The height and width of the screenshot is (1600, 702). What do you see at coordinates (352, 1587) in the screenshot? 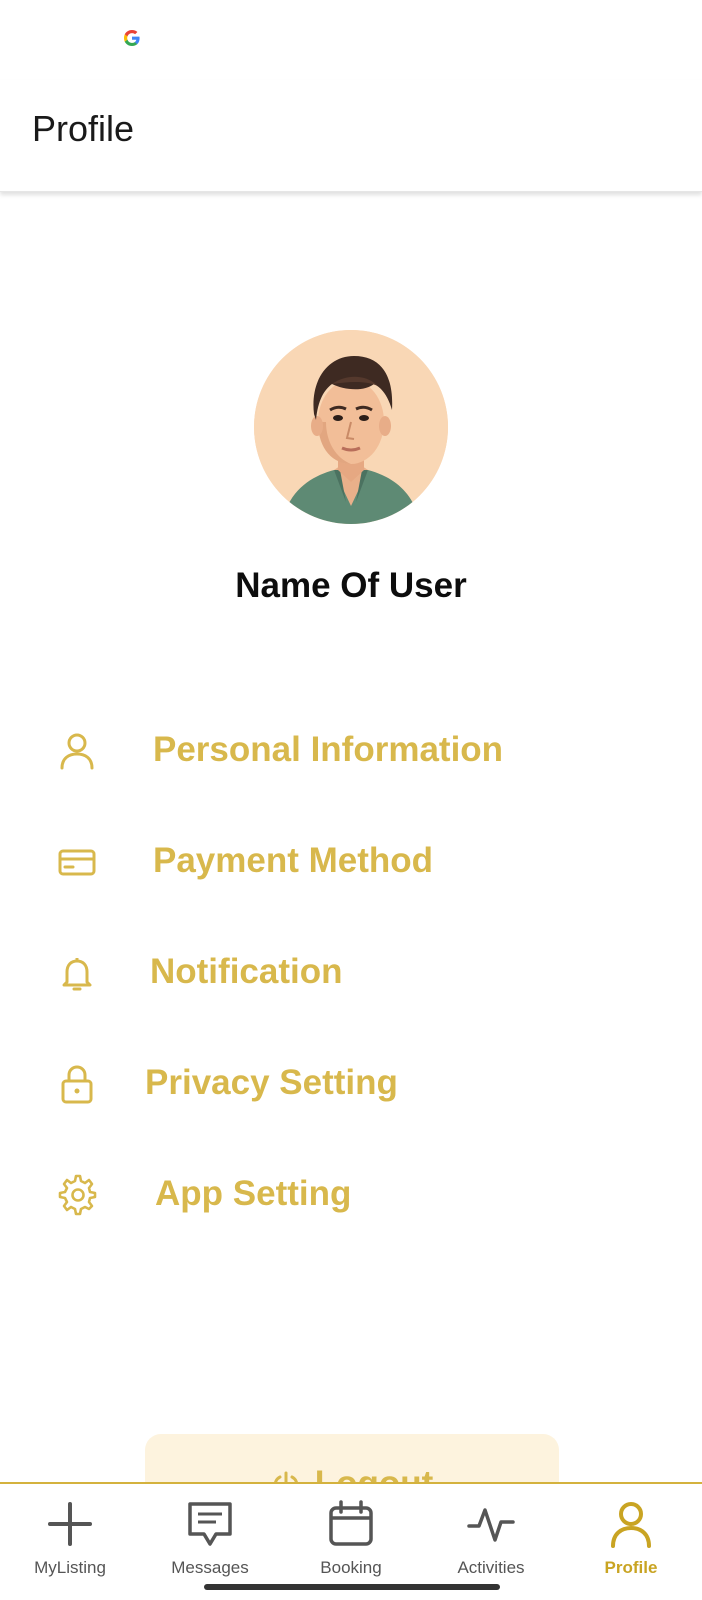
I see `home-indicator` at bounding box center [352, 1587].